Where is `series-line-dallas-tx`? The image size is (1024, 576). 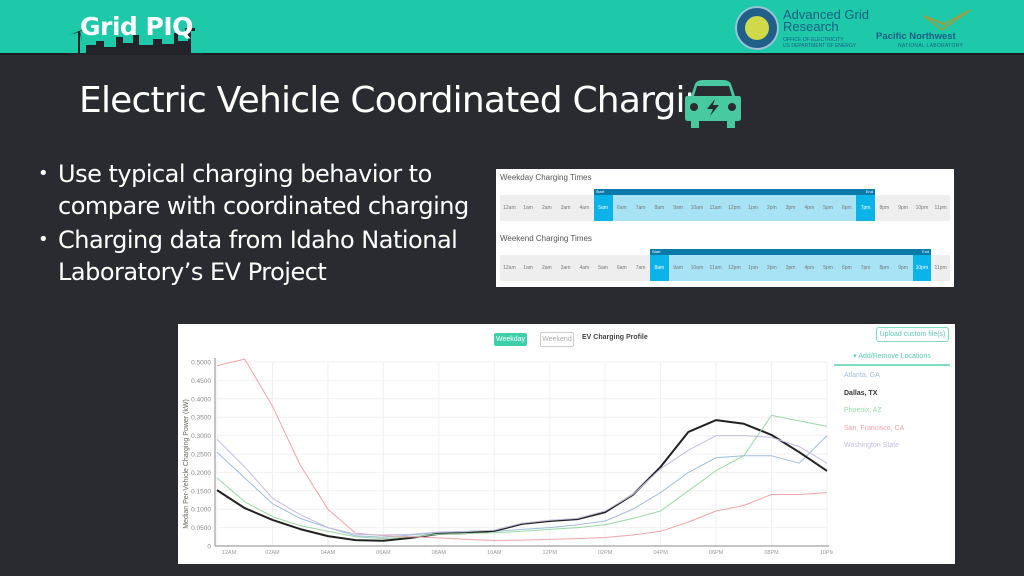 series-line-dallas-tx is located at coordinates (522, 480).